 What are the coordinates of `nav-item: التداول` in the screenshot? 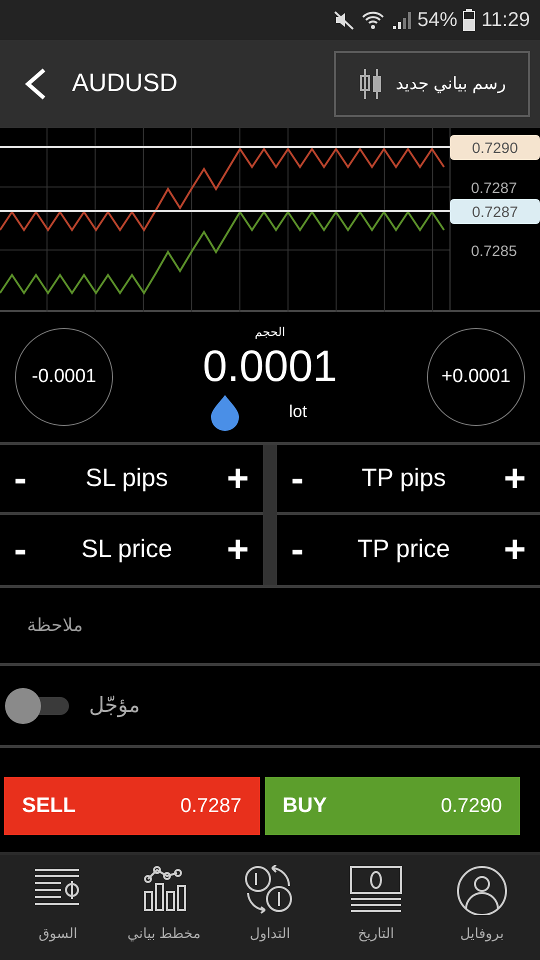 It's located at (270, 912).